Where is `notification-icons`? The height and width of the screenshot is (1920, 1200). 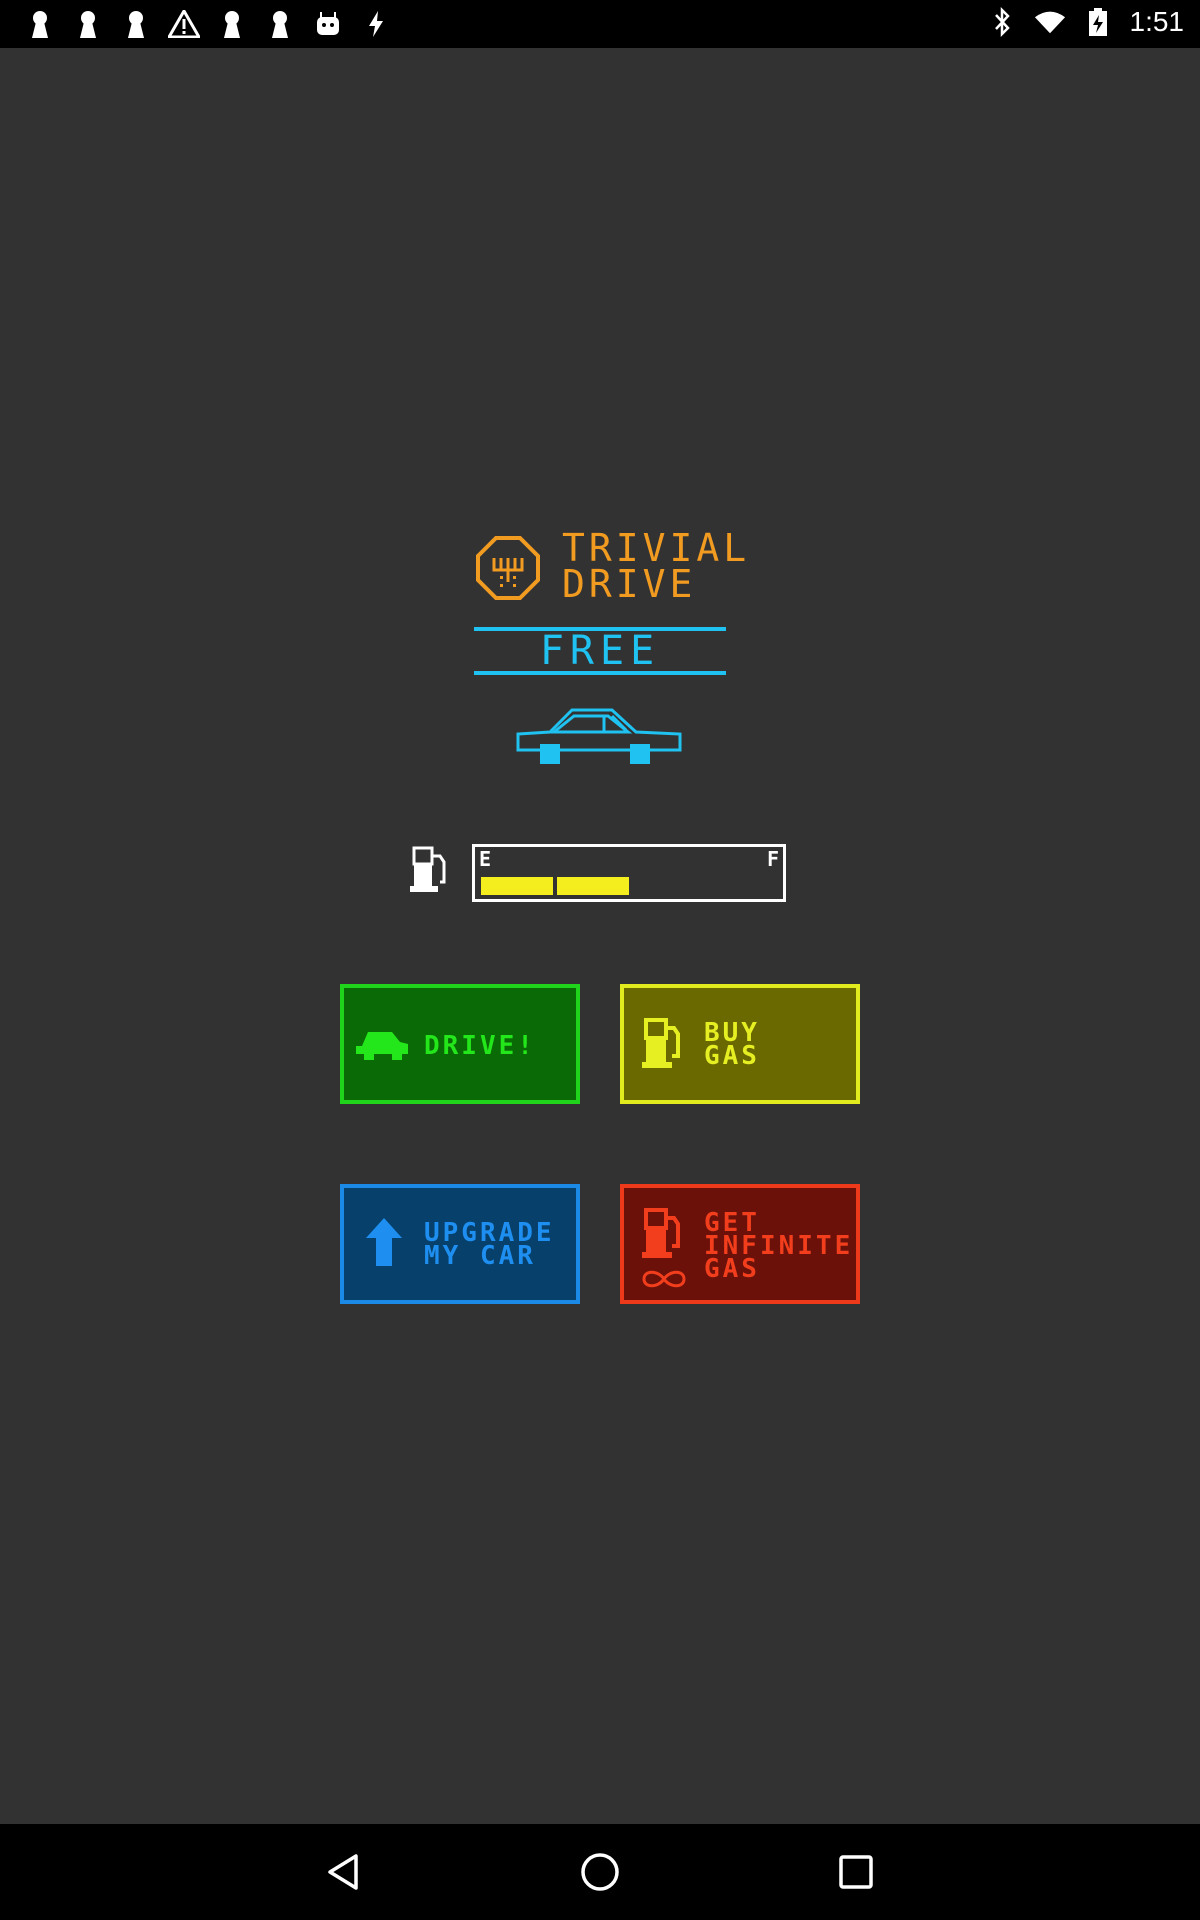
notification-icons is located at coordinates (208, 24).